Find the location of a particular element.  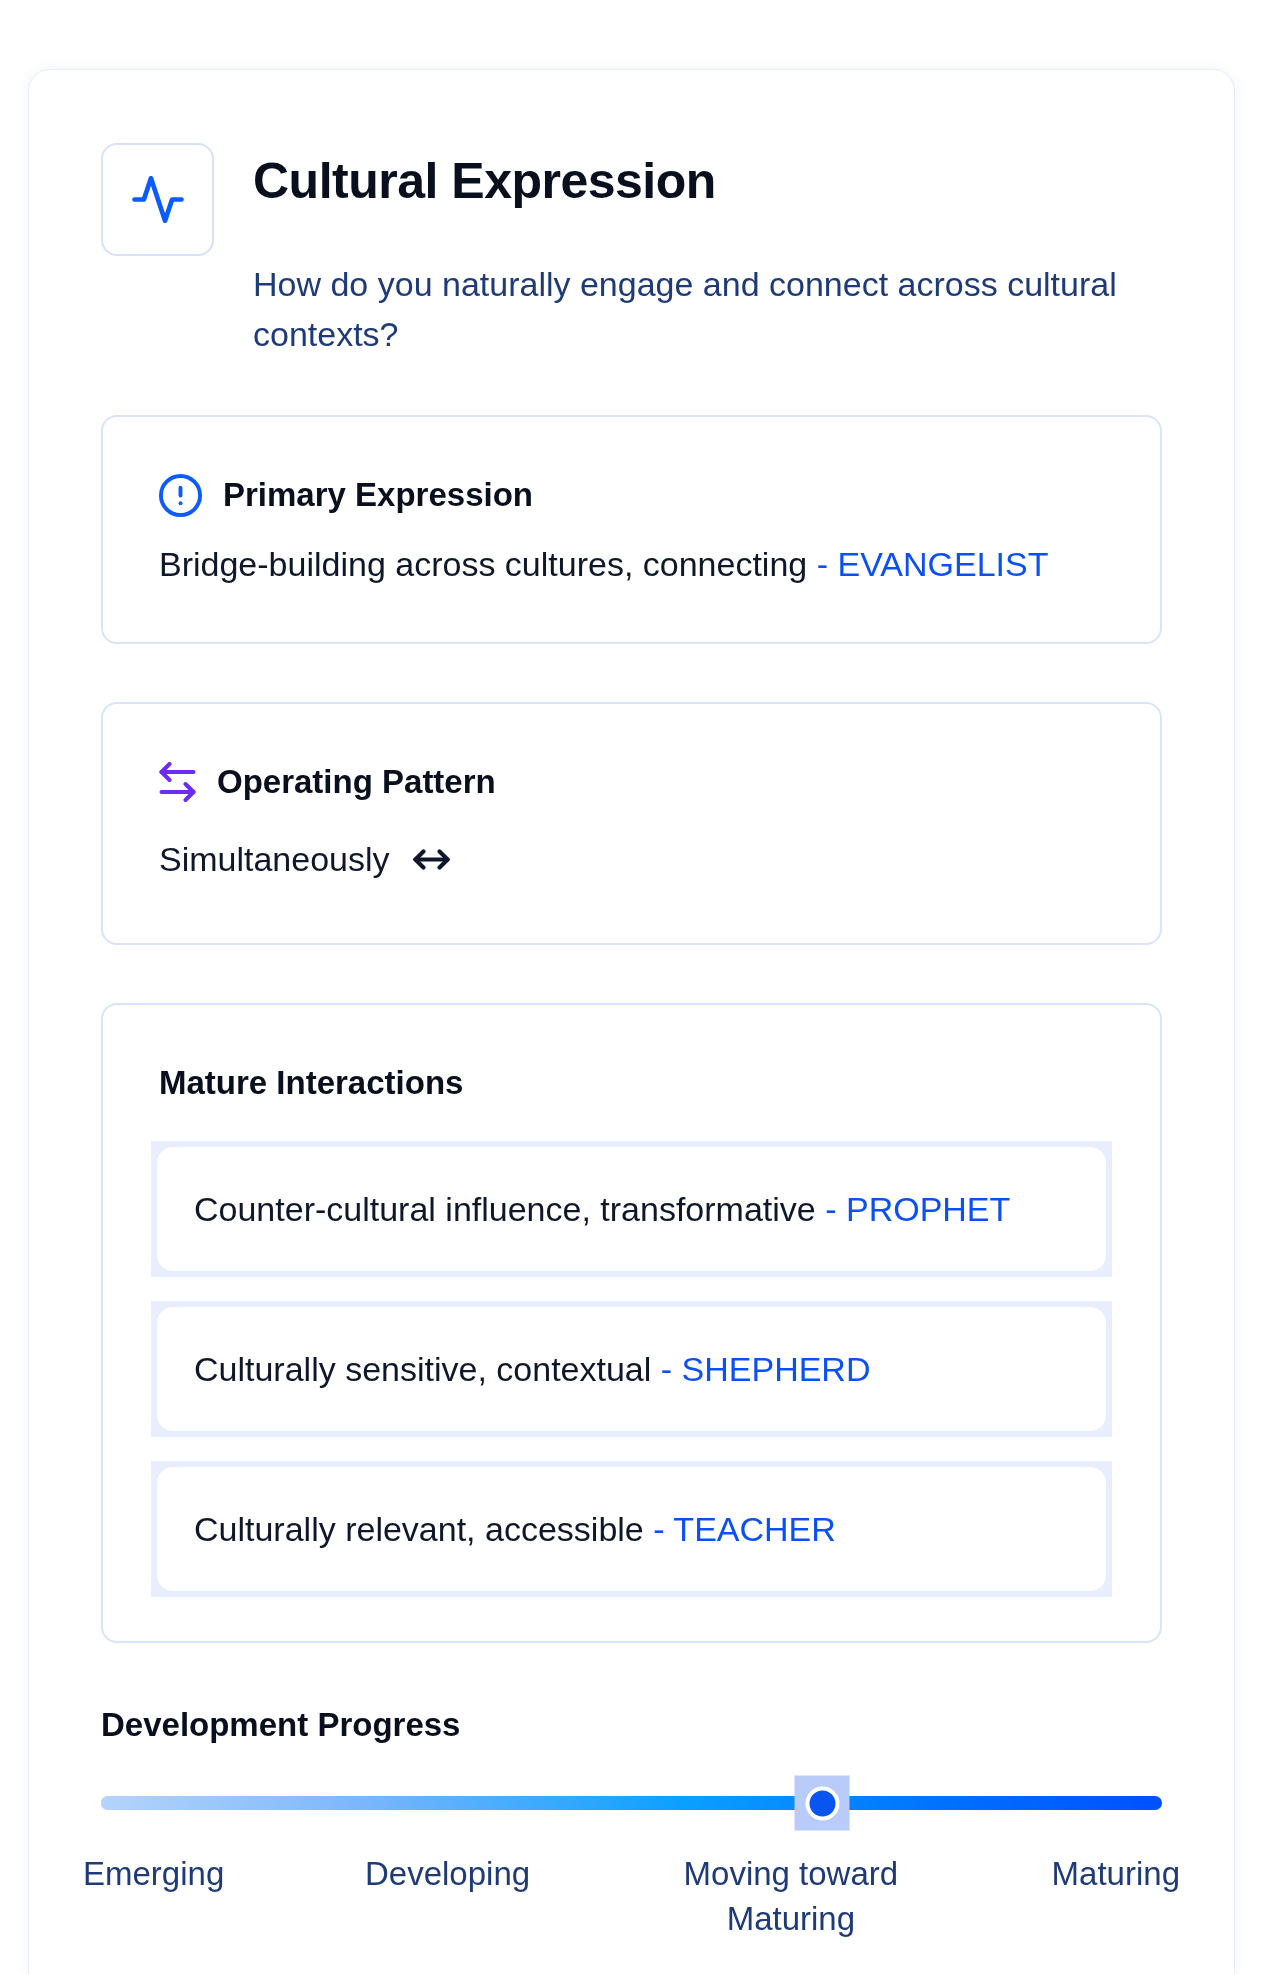

interaction-text: Culturally relevant, accessible - TEACHER is located at coordinates (515, 1529).